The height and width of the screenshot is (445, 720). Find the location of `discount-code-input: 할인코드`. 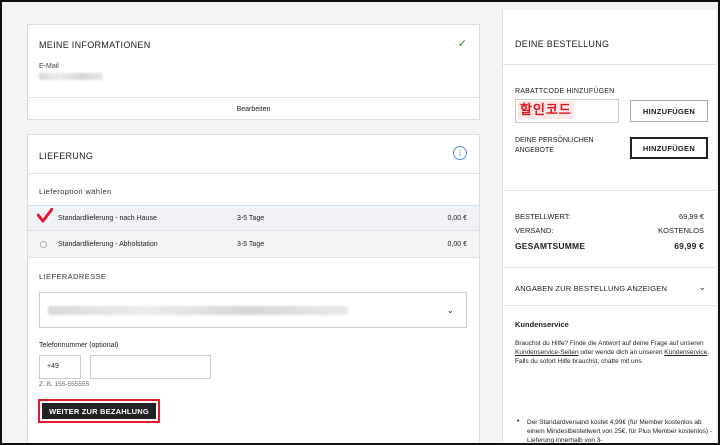

discount-code-input: 할인코드 is located at coordinates (567, 111).